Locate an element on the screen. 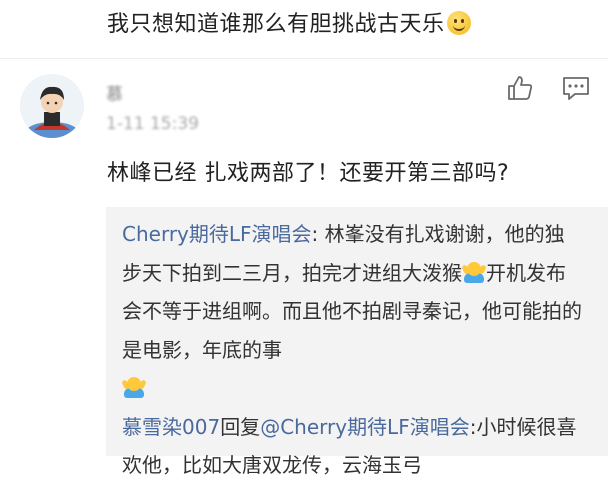 Image resolution: width=608 pixels, height=485 pixels. comment-text: 林峰已经 扎戏两部了！还要开第三部吗? is located at coordinates (308, 173).